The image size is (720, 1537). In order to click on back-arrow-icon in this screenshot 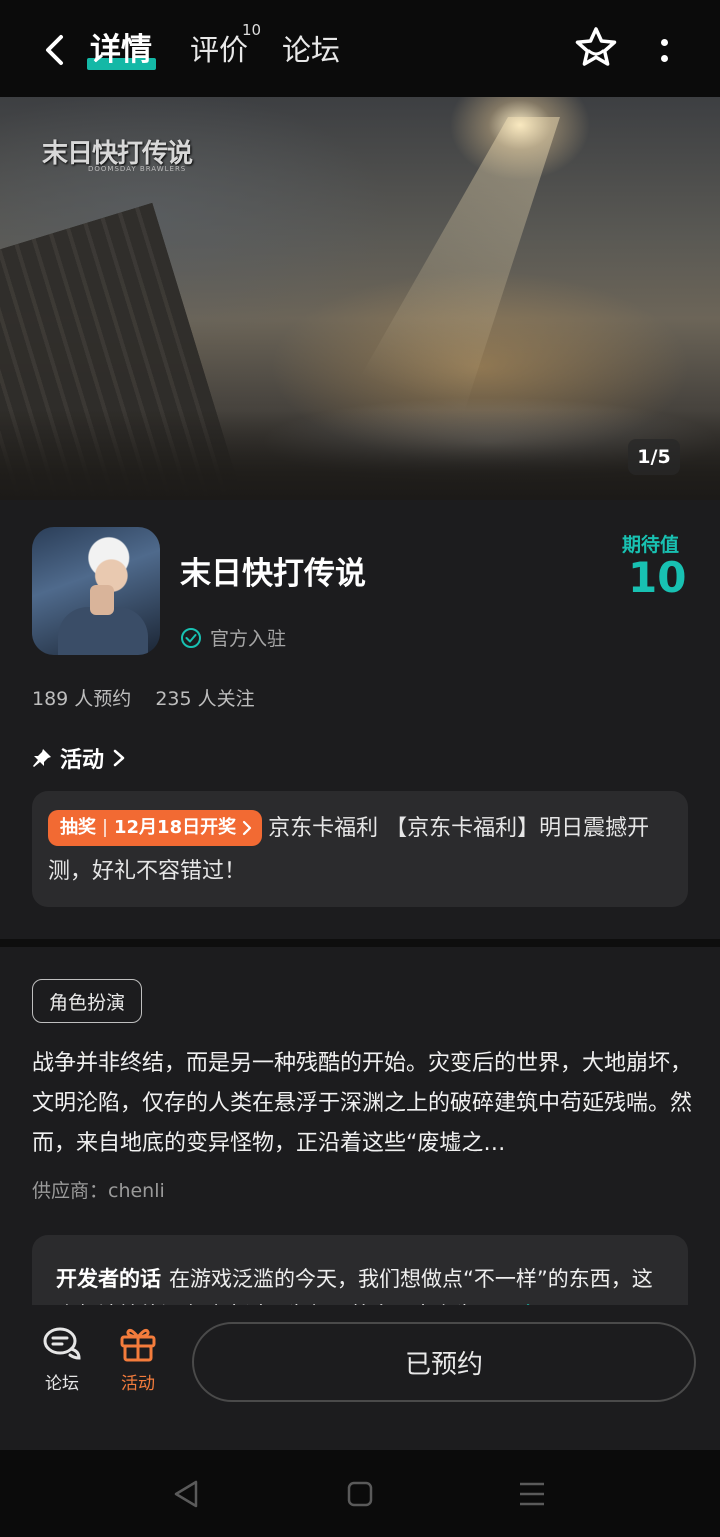, I will do `click(54, 50)`.